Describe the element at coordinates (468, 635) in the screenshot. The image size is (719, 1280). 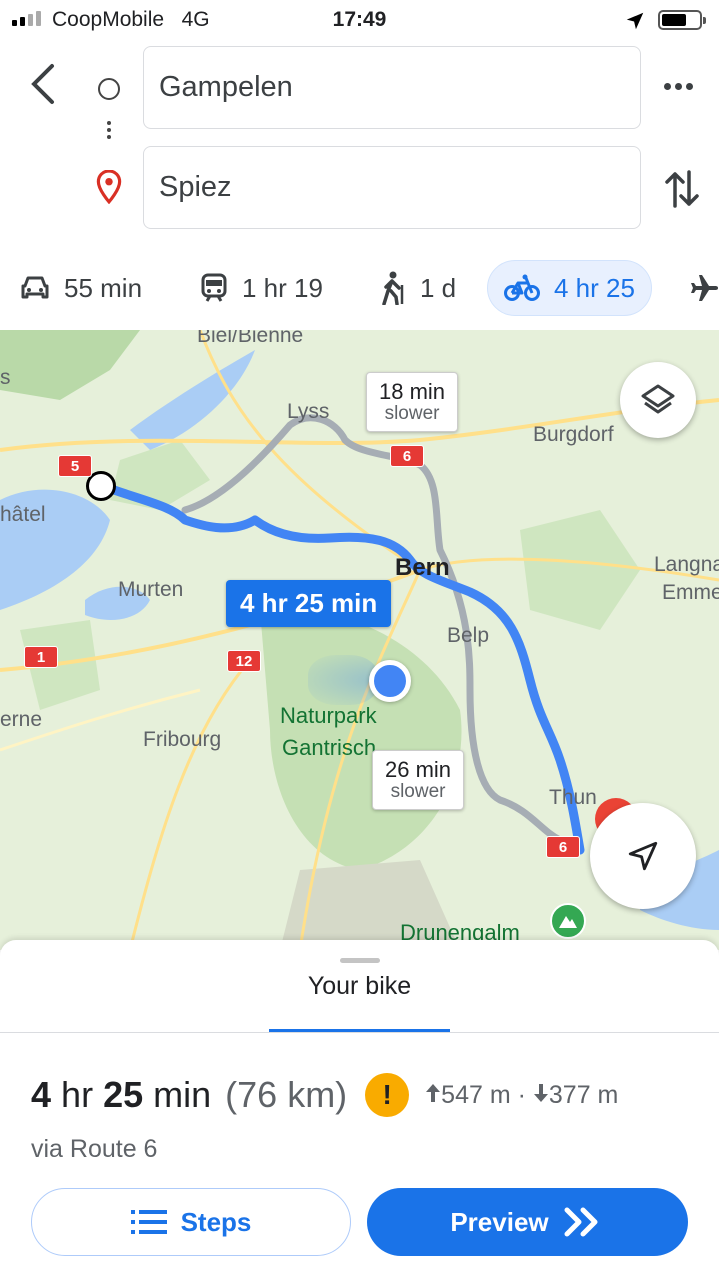
I see `place-label: Belp` at that location.